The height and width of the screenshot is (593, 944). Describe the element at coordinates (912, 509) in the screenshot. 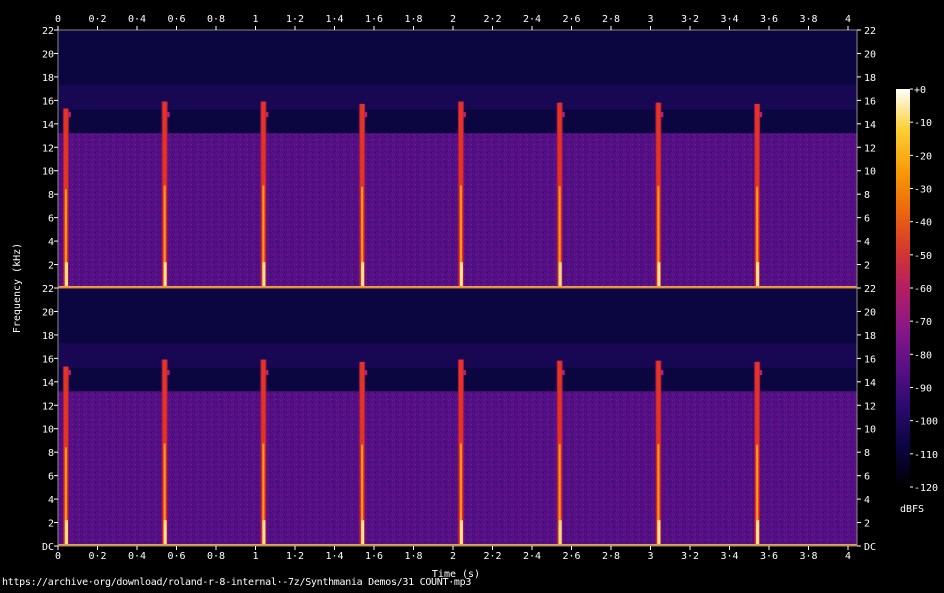

I see `colorbar-label: dBFS` at that location.